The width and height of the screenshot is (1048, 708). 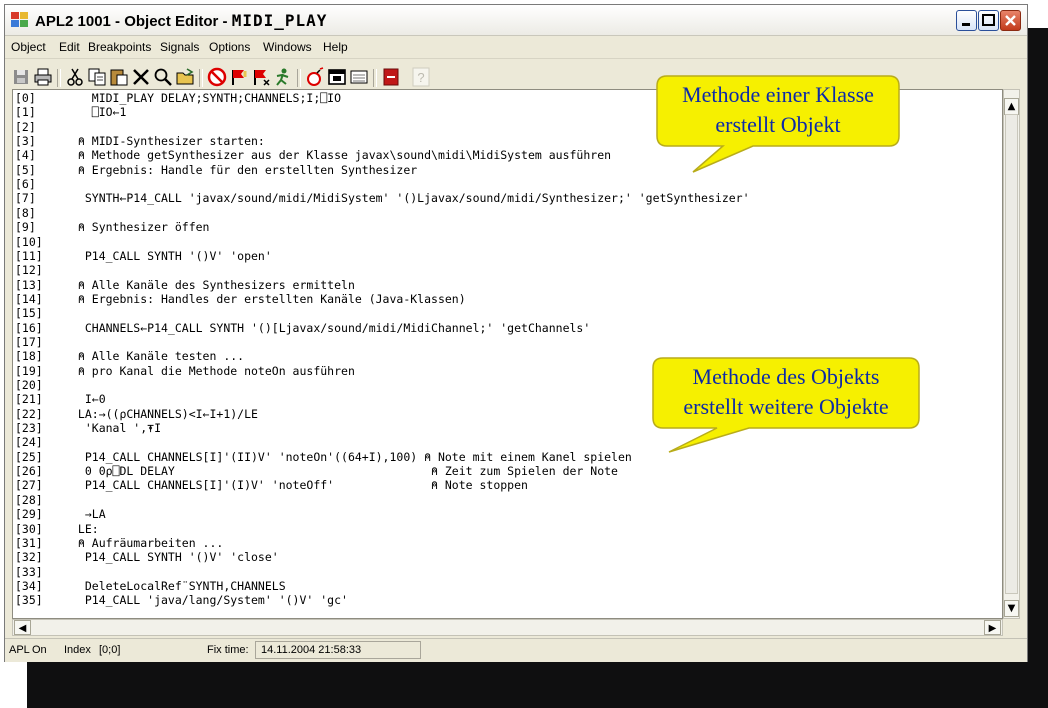 I want to click on code-text: I←0, so click(x=88, y=399).